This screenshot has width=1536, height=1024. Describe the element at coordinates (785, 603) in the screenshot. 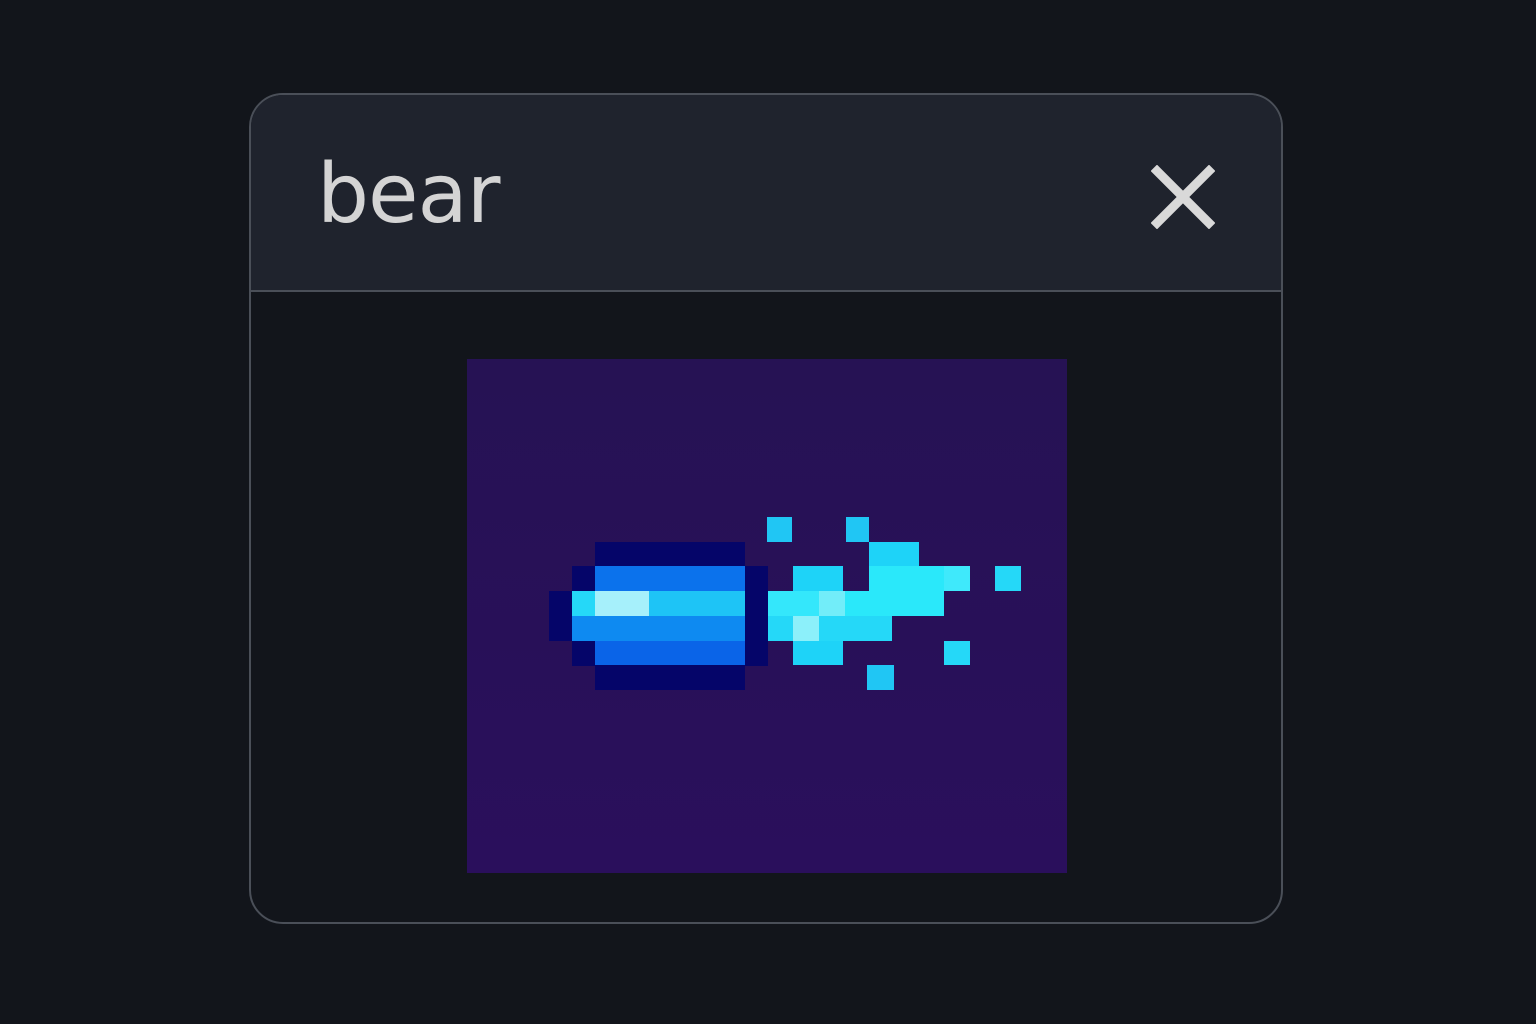

I see `pixel-comet-icon` at that location.